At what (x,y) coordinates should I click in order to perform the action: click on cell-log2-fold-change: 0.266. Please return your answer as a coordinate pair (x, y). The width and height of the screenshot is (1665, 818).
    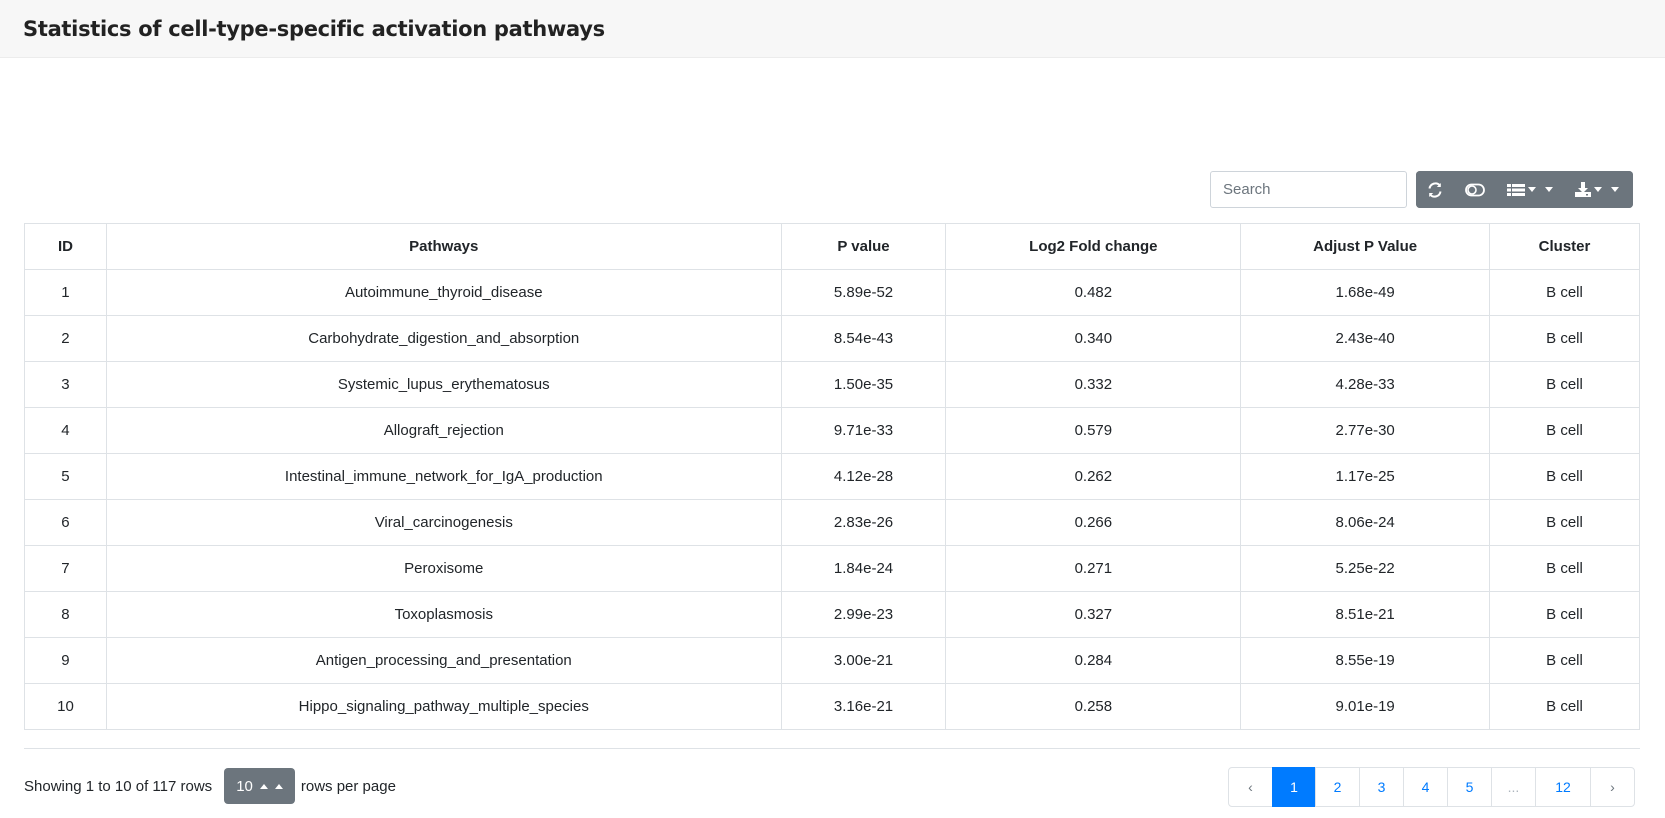
    Looking at the image, I should click on (1093, 522).